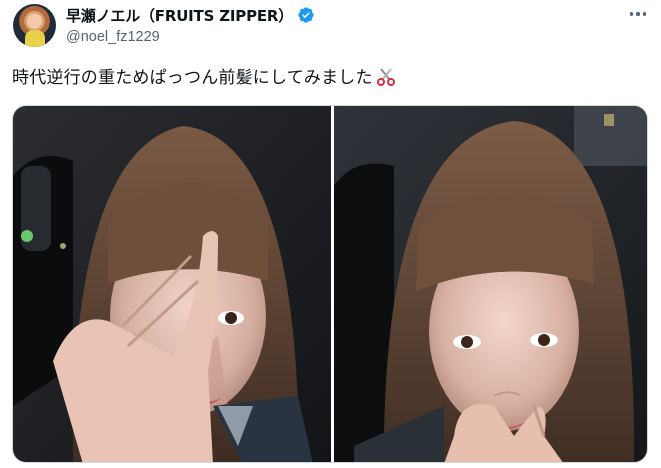 The height and width of the screenshot is (468, 661). What do you see at coordinates (35, 38) in the screenshot?
I see `avatar-dress` at bounding box center [35, 38].